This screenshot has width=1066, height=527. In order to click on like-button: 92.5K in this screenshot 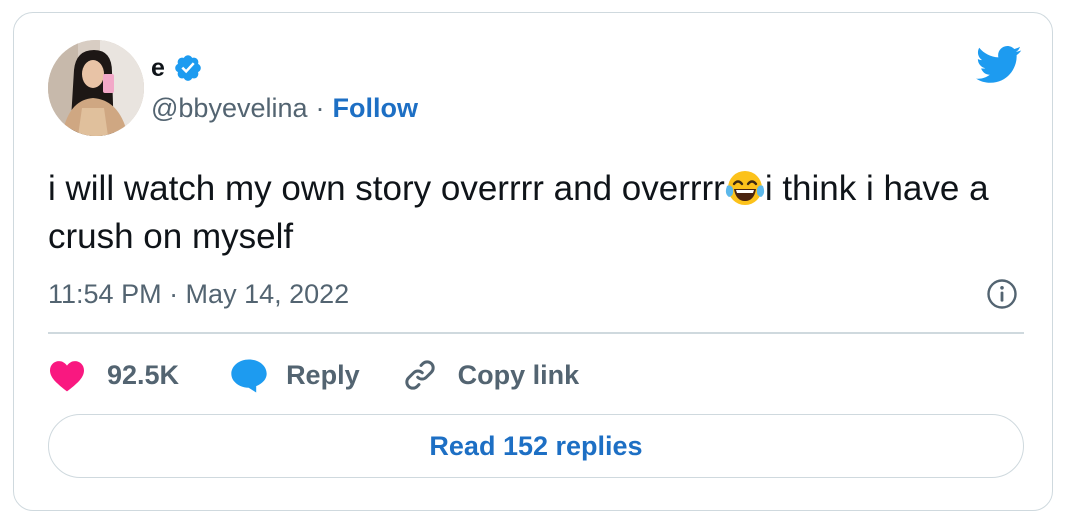, I will do `click(113, 375)`.